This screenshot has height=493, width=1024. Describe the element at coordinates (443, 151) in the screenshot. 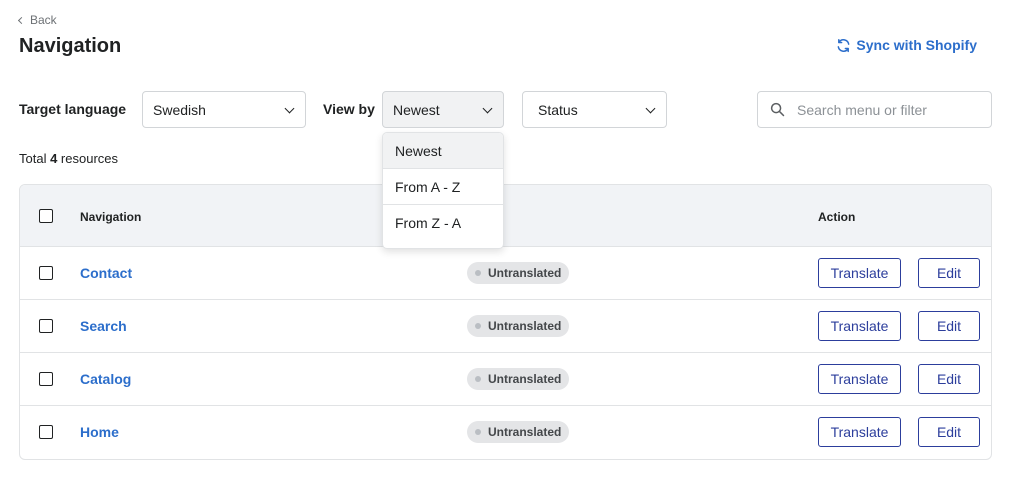

I see `dropdown-option-newest: Newest` at that location.